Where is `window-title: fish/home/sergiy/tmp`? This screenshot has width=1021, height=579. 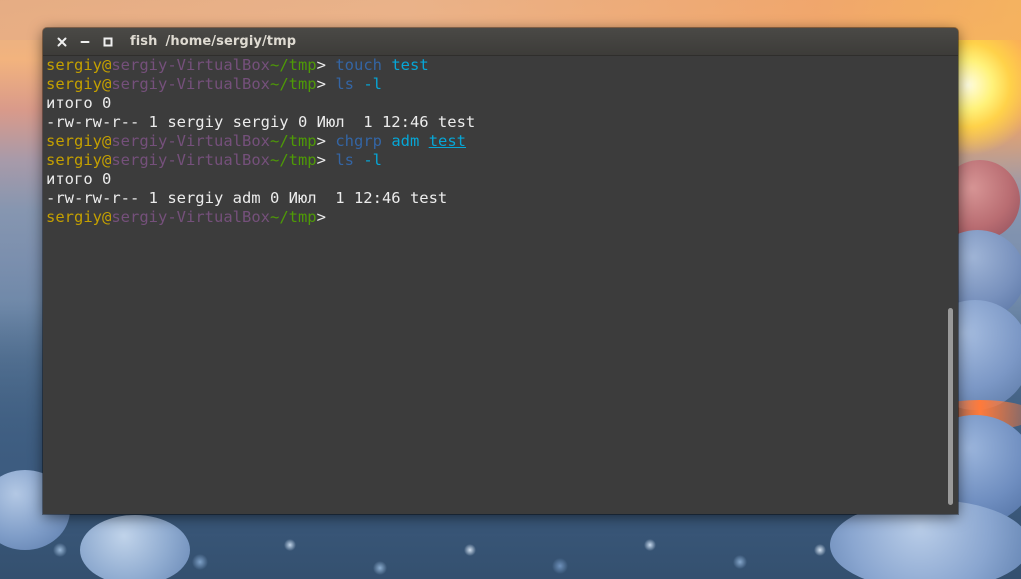 window-title: fish/home/sergiy/tmp is located at coordinates (213, 41).